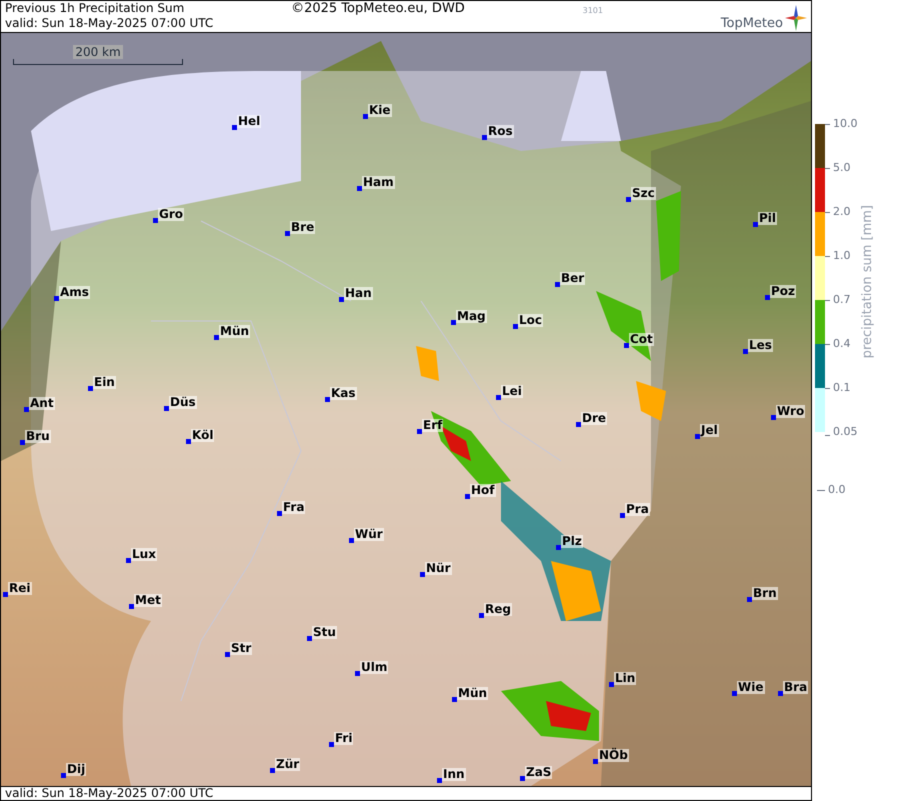 This screenshot has width=904, height=801. I want to click on city-label: Nür, so click(438, 568).